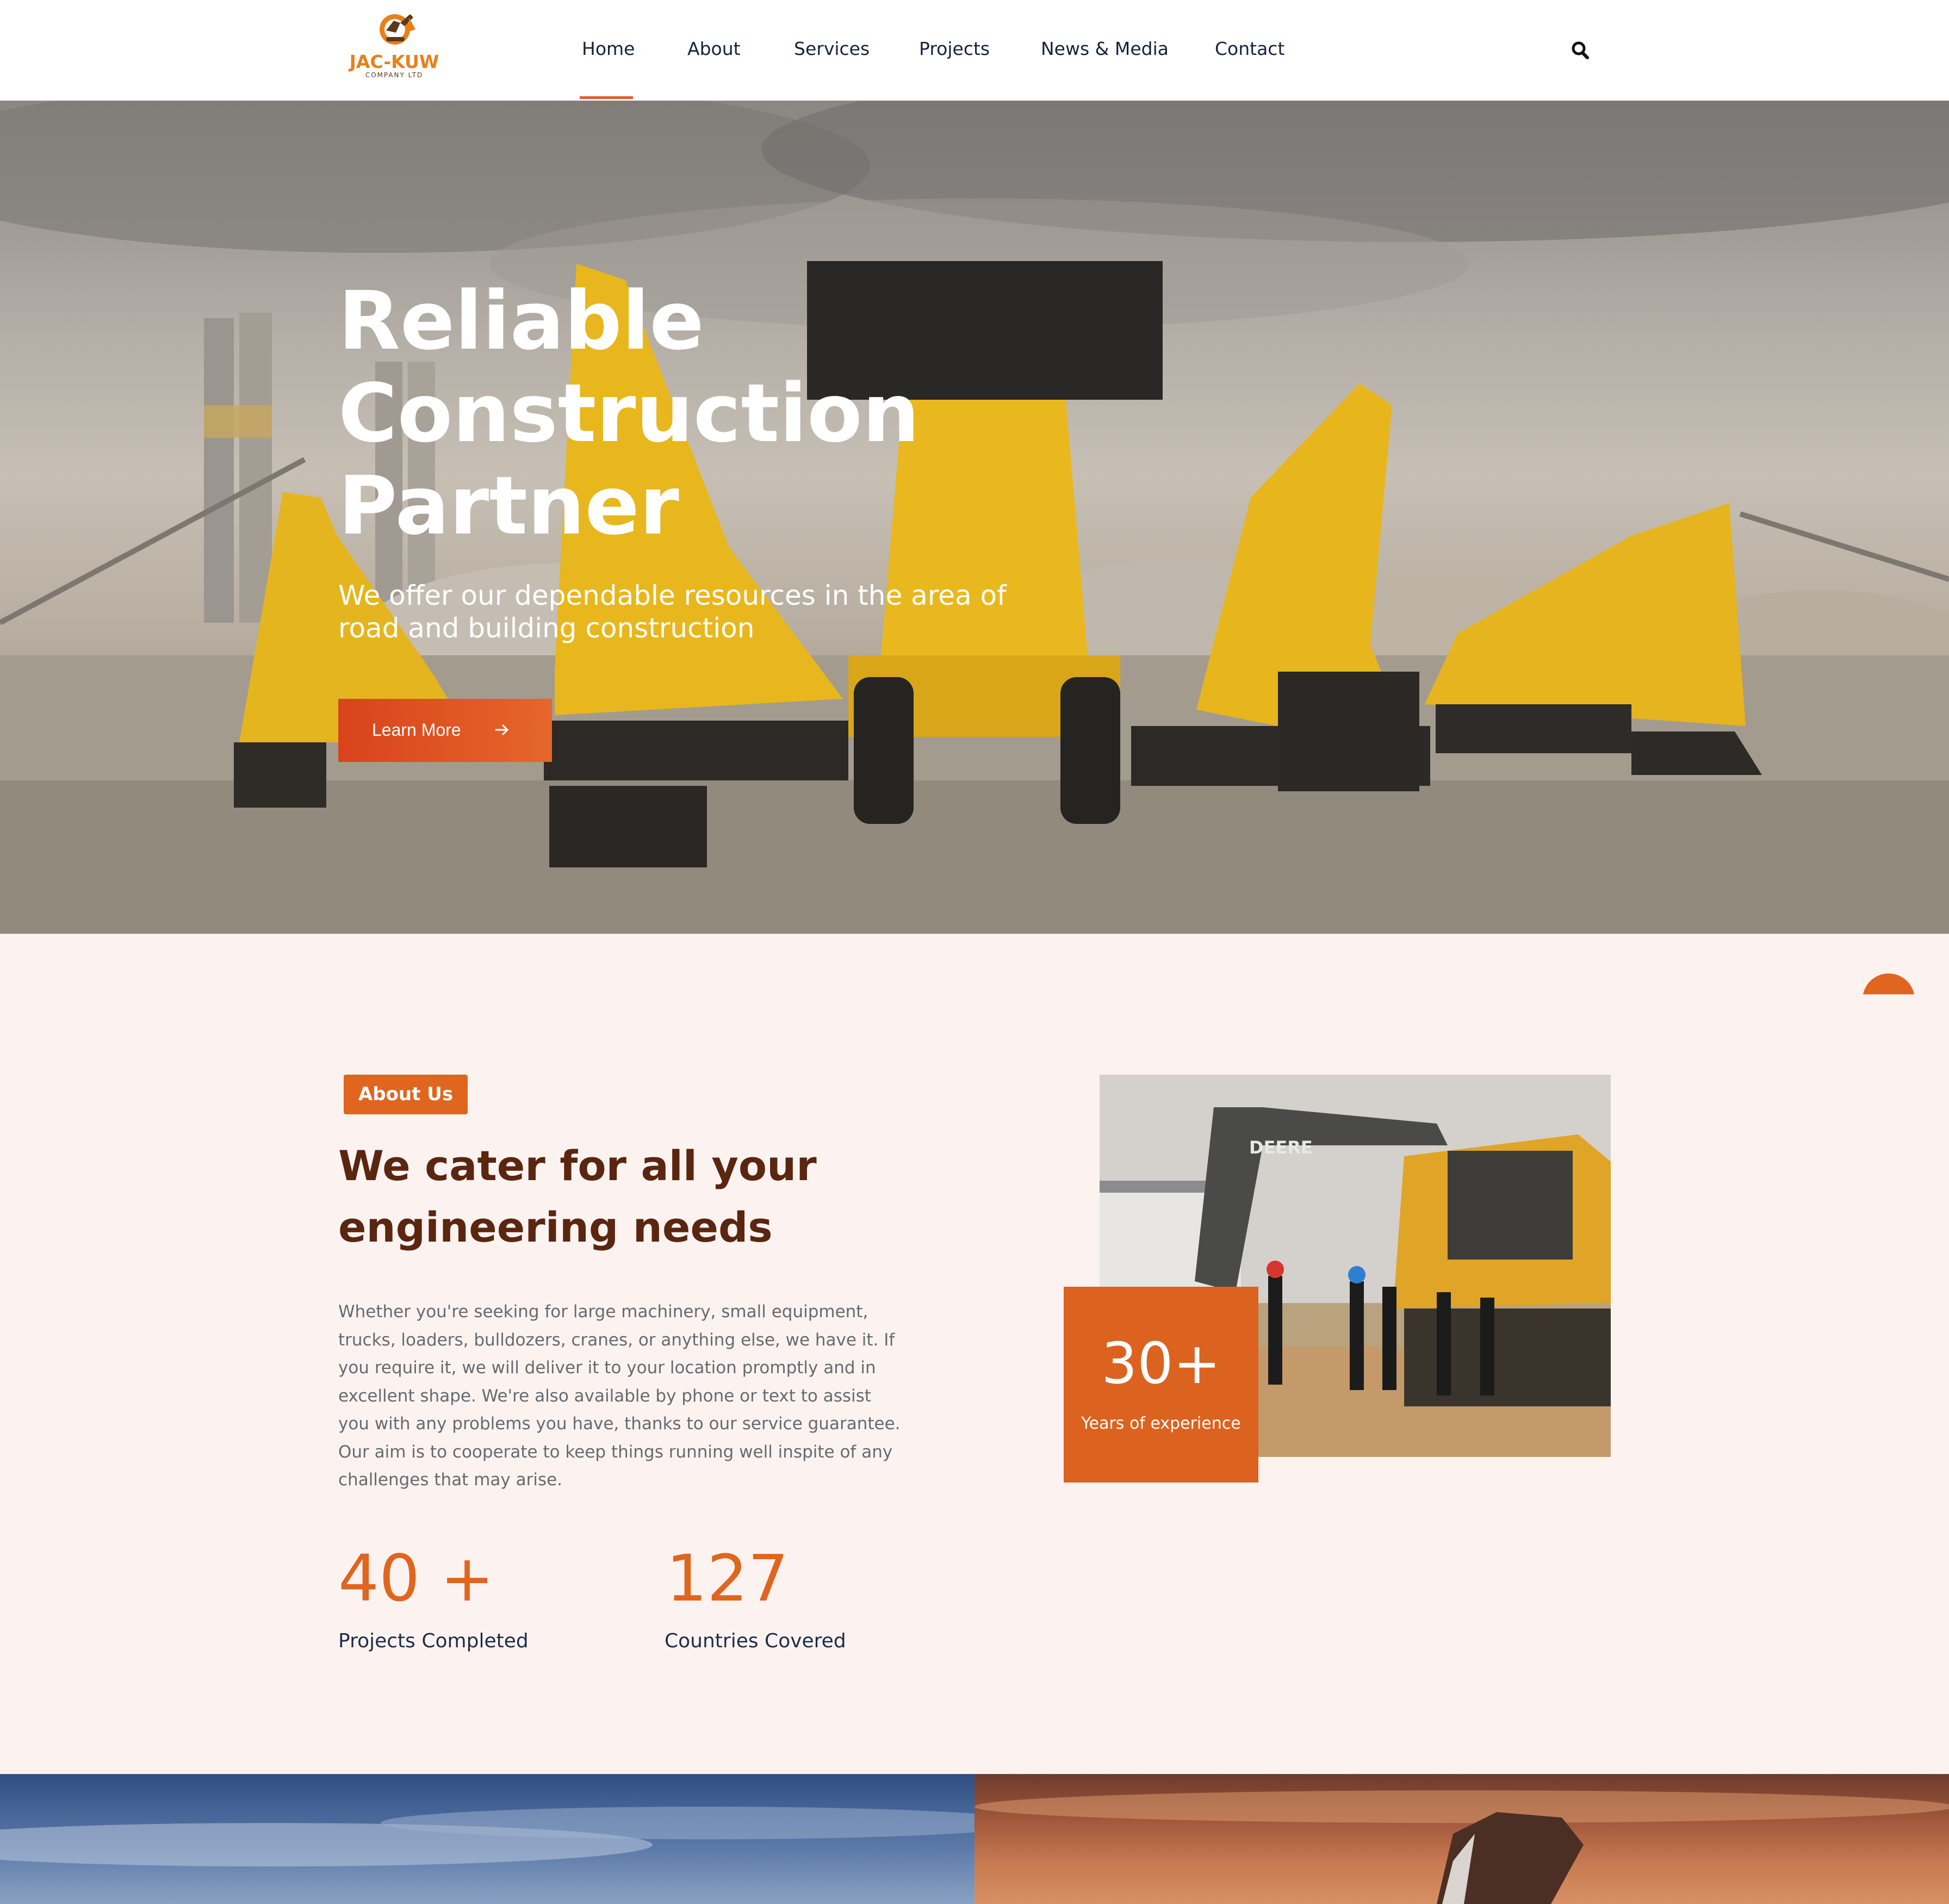 This screenshot has height=1904, width=1949. I want to click on excavator-logo-icon, so click(398, 29).